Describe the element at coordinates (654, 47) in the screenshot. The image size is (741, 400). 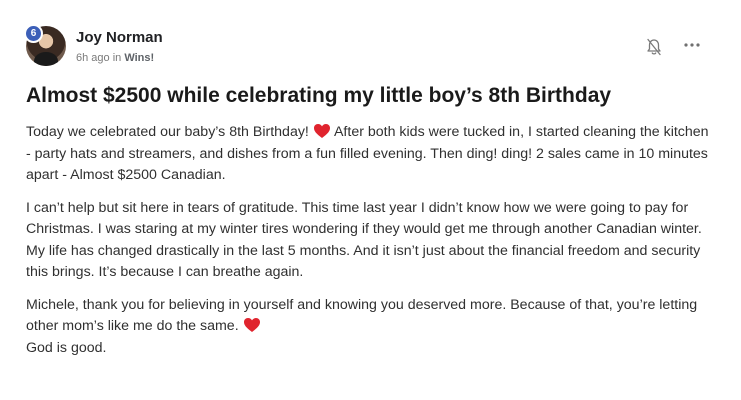
I see `bell-off-icon` at that location.